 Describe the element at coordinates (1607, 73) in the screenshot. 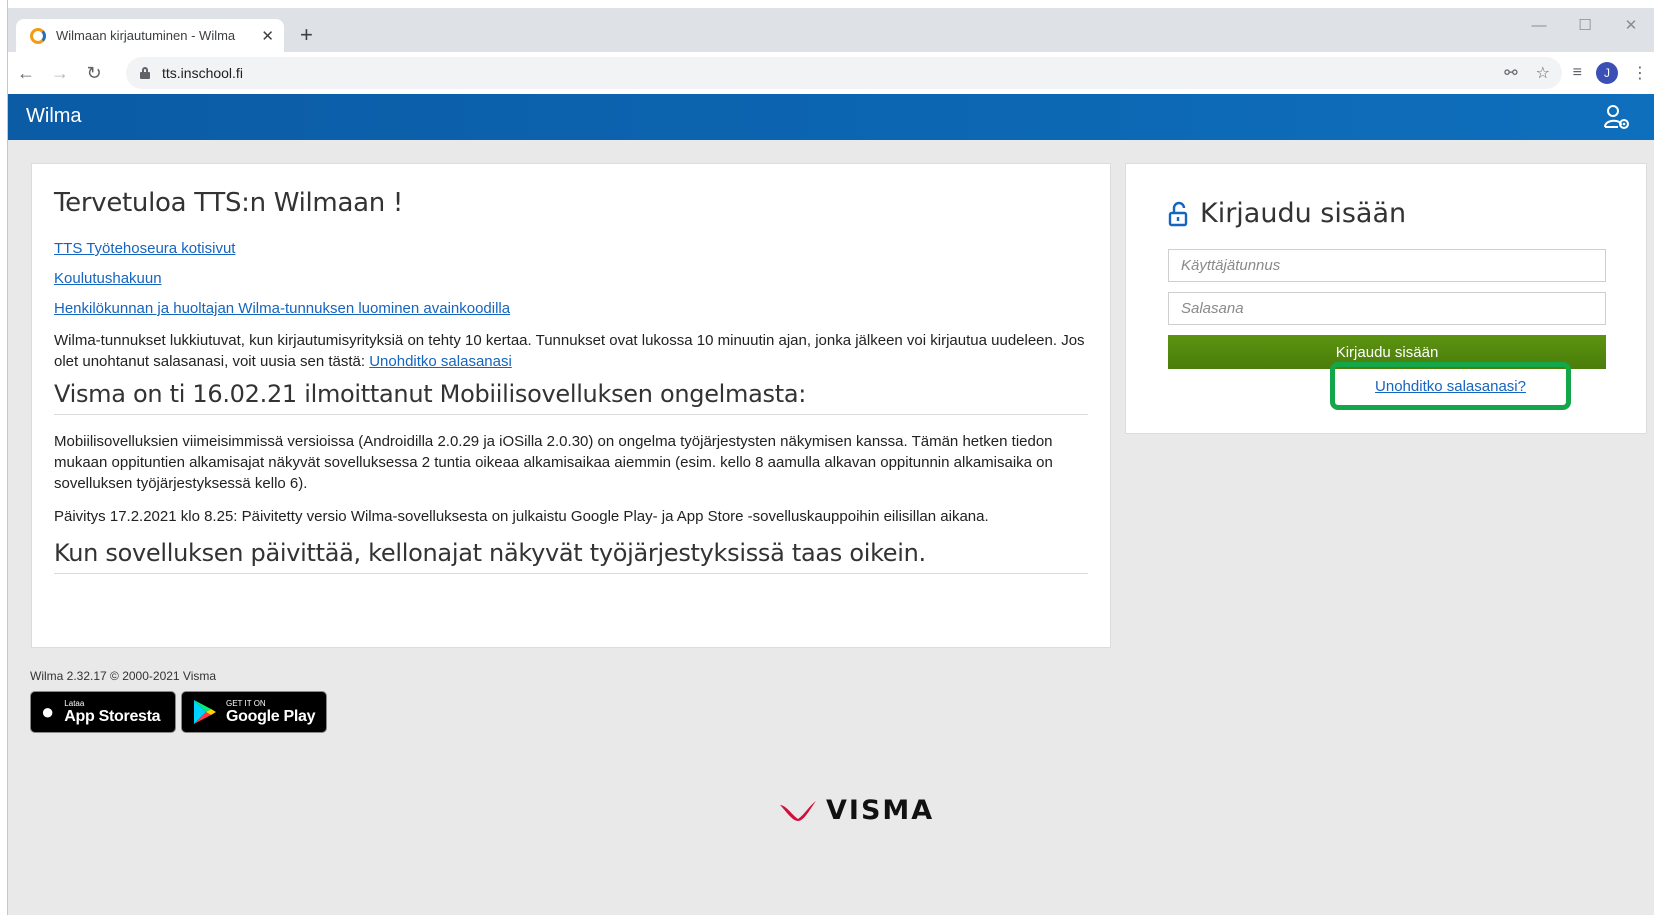

I see `profile-avatar: J` at that location.